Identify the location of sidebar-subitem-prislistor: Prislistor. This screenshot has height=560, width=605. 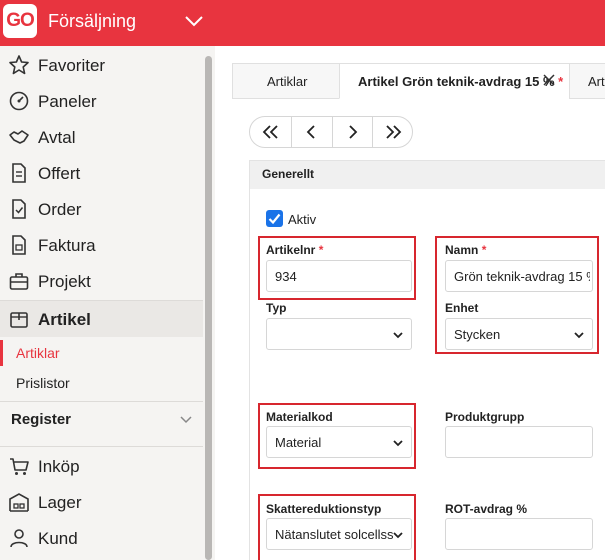
(43, 383).